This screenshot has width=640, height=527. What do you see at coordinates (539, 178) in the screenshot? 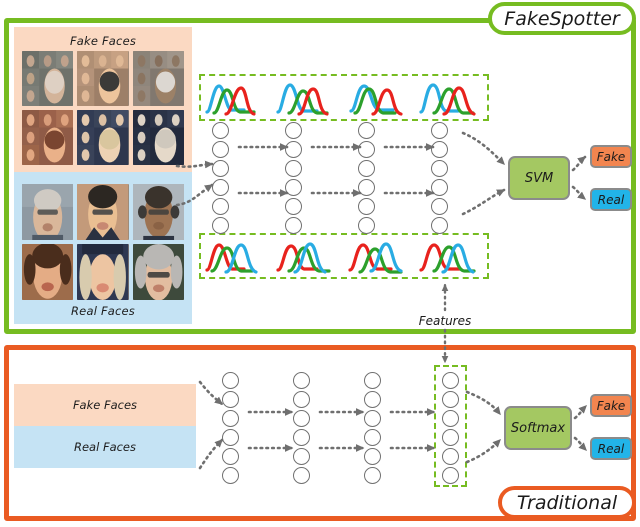
I see `svm-classifier-box: SVM` at bounding box center [539, 178].